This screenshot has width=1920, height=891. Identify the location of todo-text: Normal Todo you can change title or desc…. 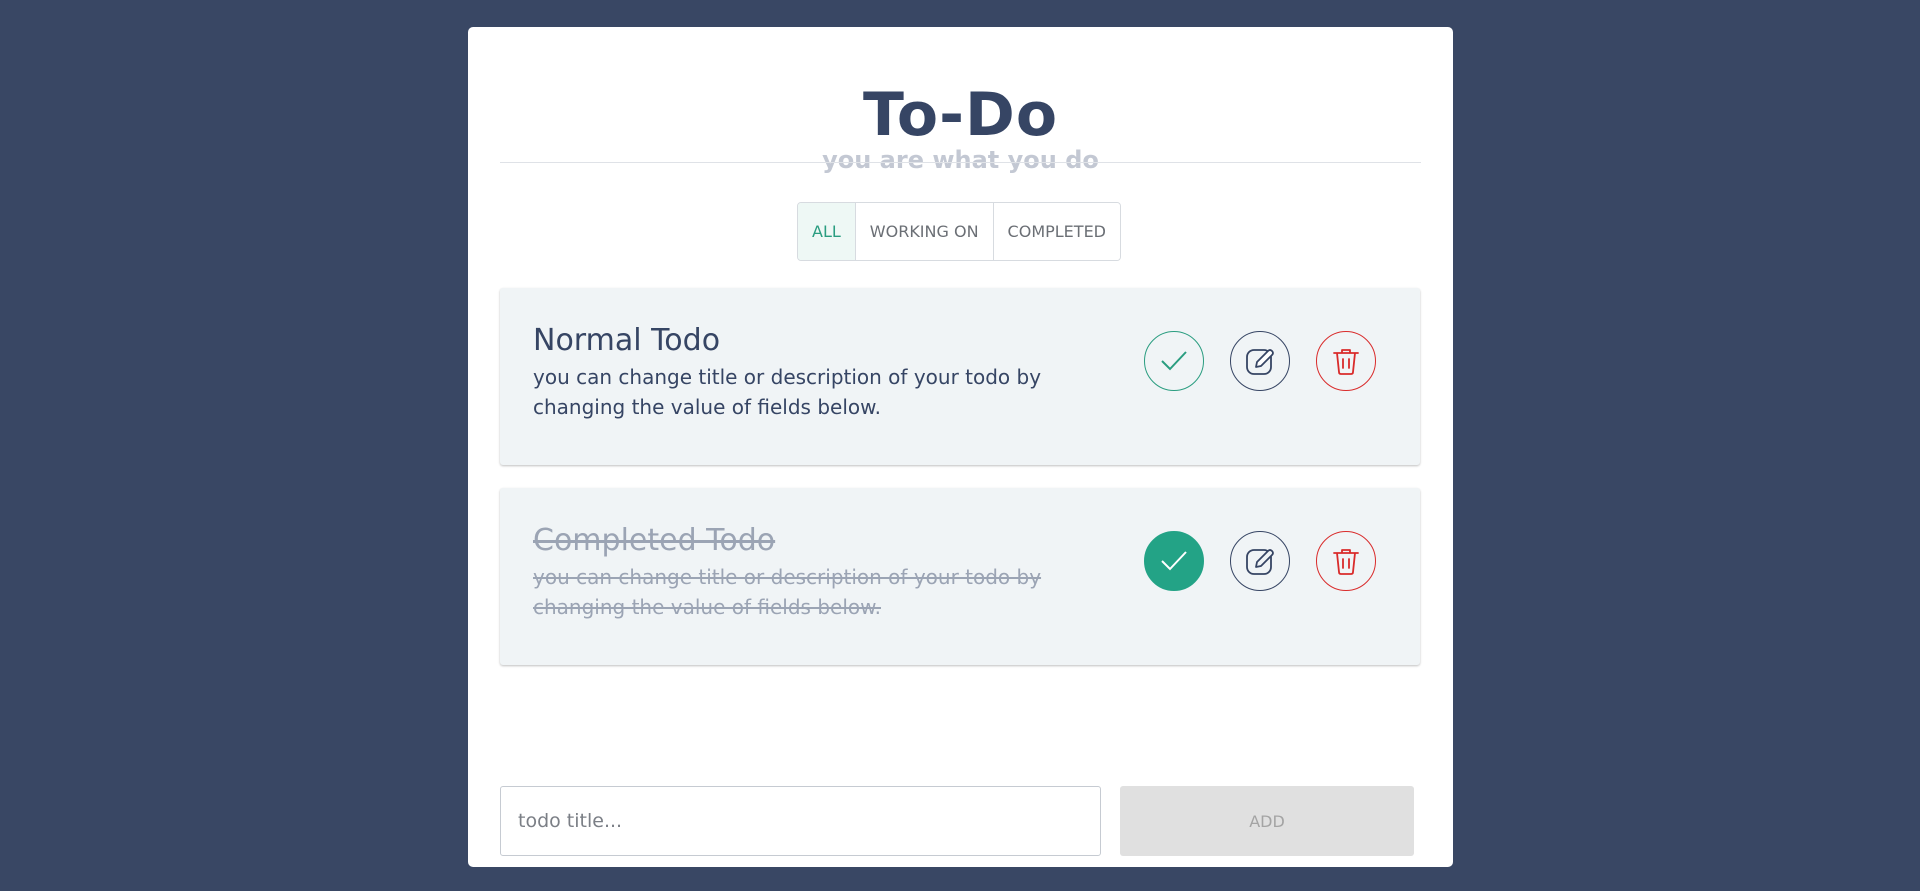
(803, 372).